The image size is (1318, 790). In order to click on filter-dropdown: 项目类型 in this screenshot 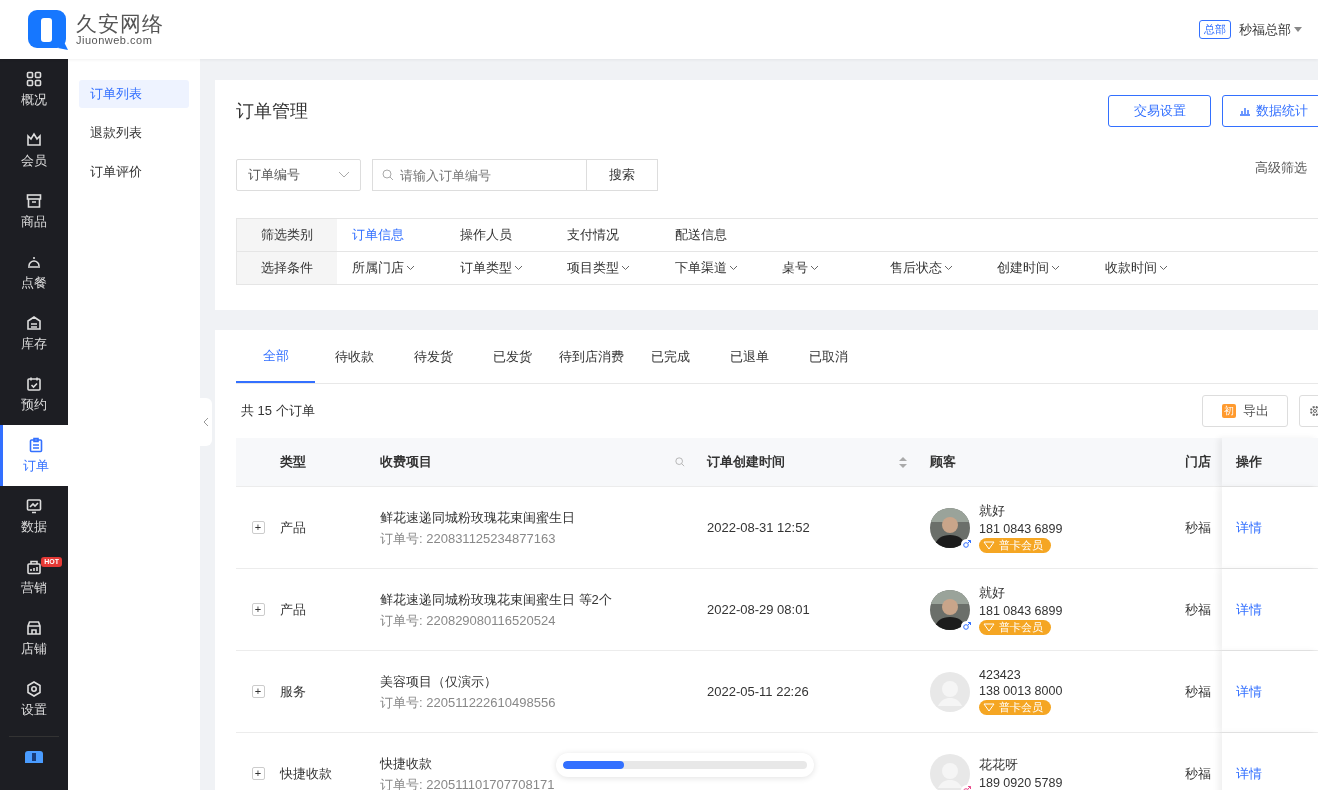, I will do `click(621, 268)`.